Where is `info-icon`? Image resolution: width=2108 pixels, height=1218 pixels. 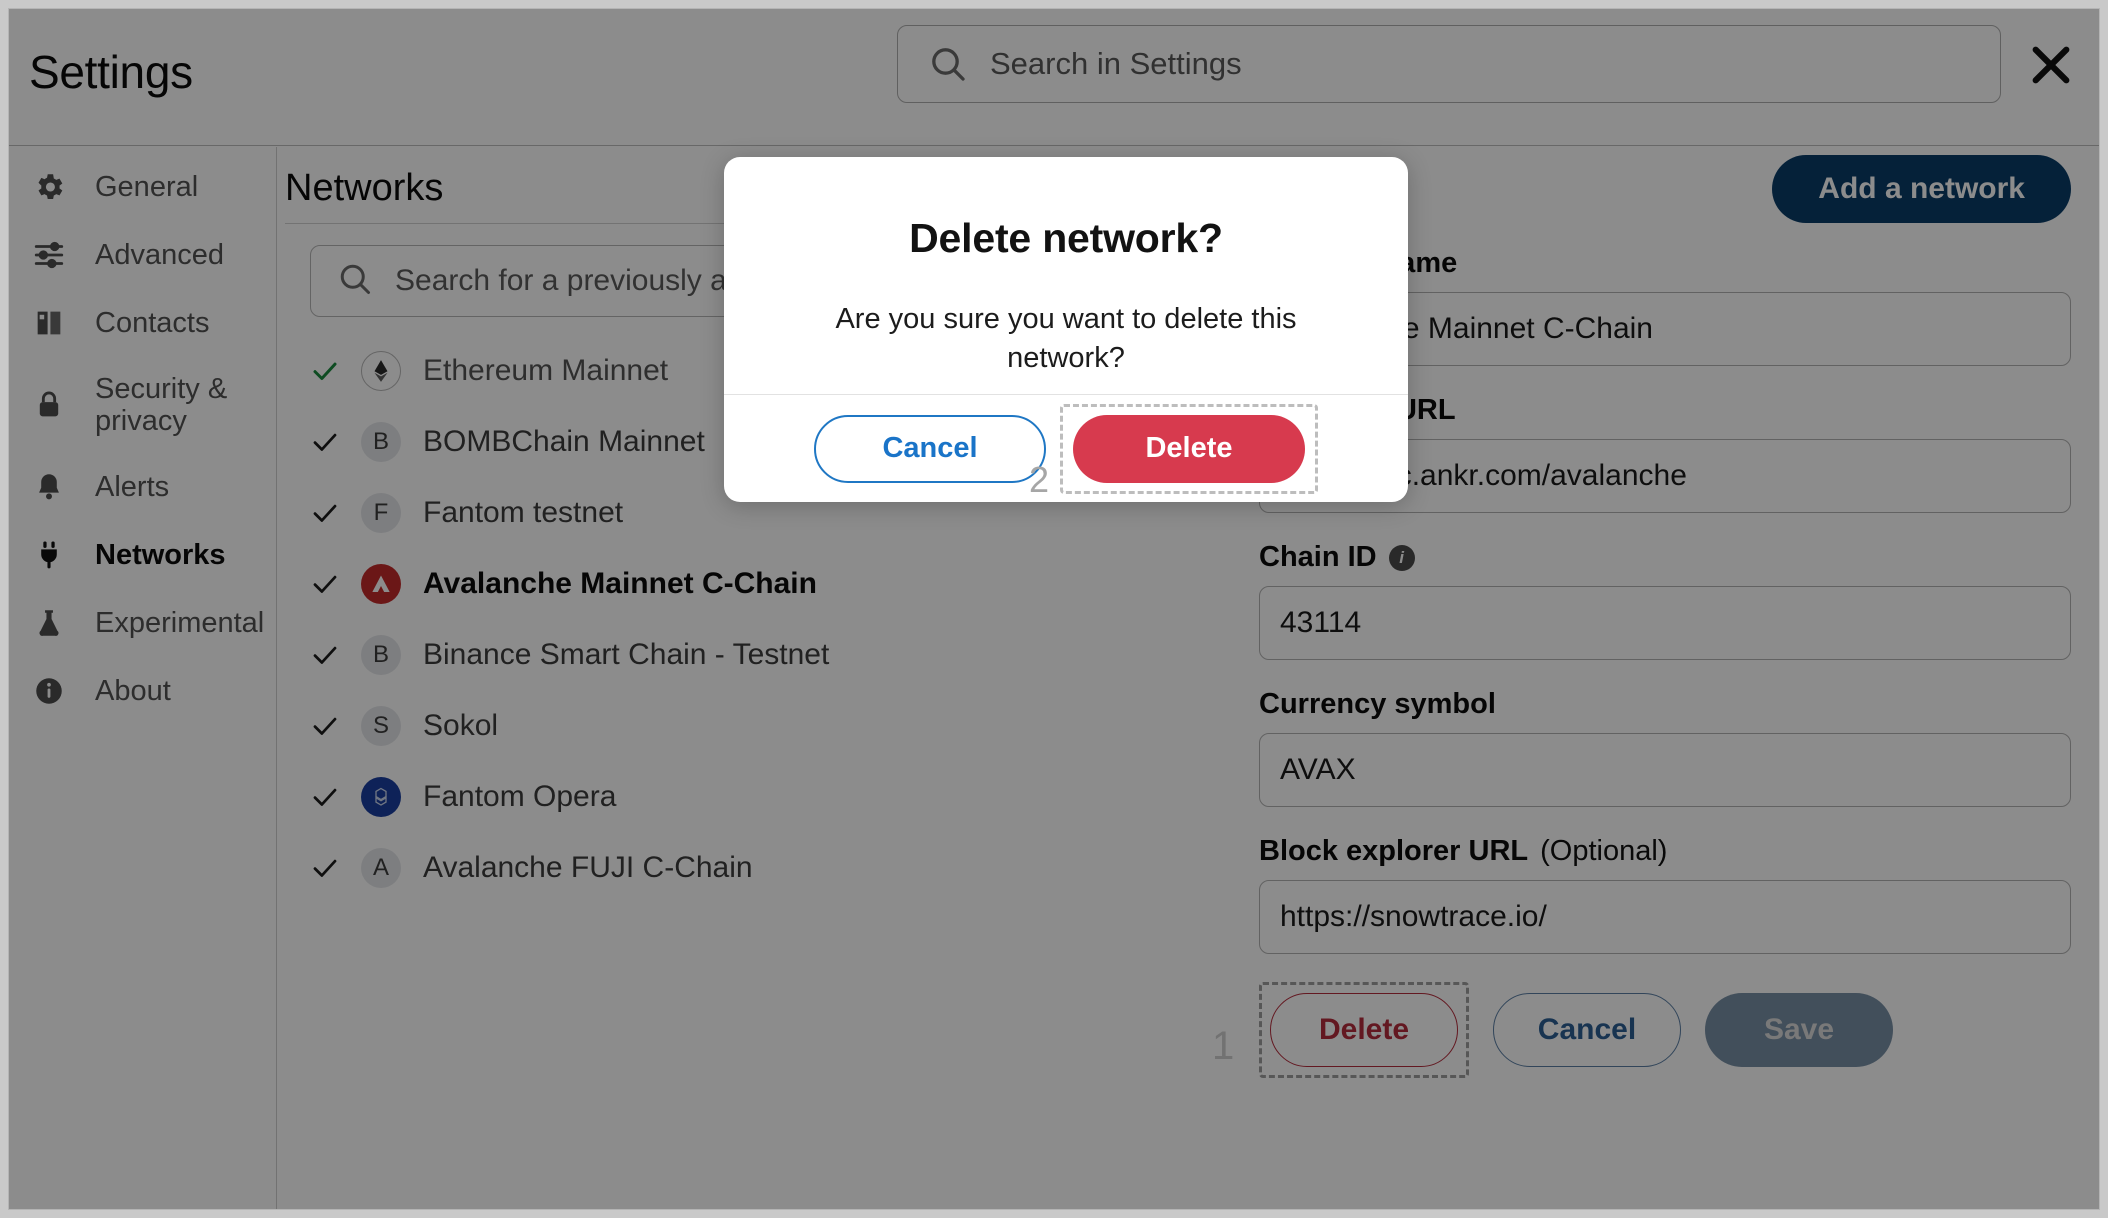 info-icon is located at coordinates (49, 691).